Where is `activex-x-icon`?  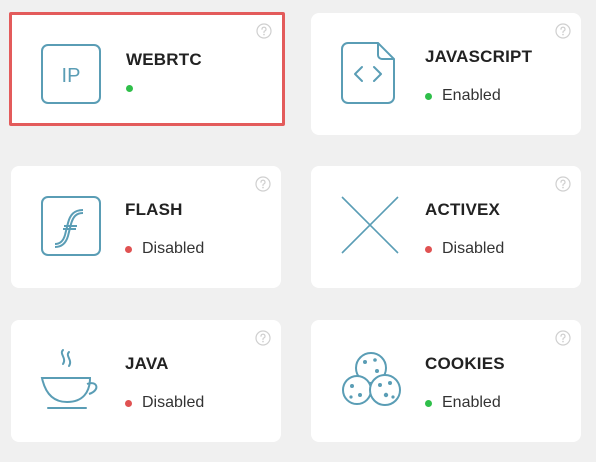 activex-x-icon is located at coordinates (371, 226).